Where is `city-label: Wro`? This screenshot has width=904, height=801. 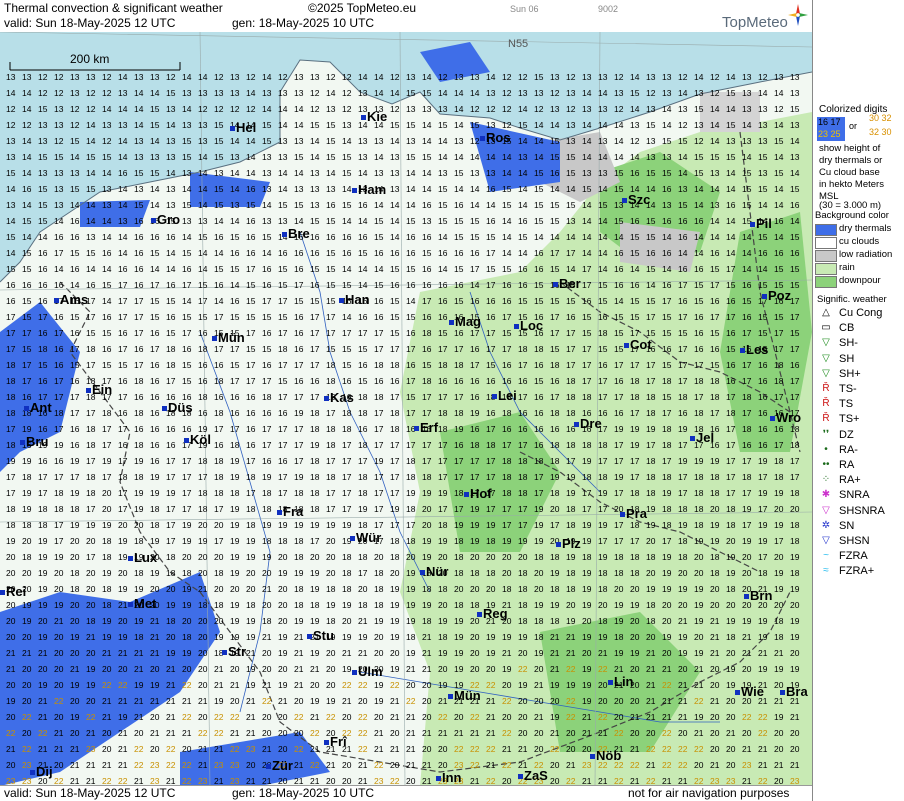
city-label: Wro is located at coordinates (789, 417).